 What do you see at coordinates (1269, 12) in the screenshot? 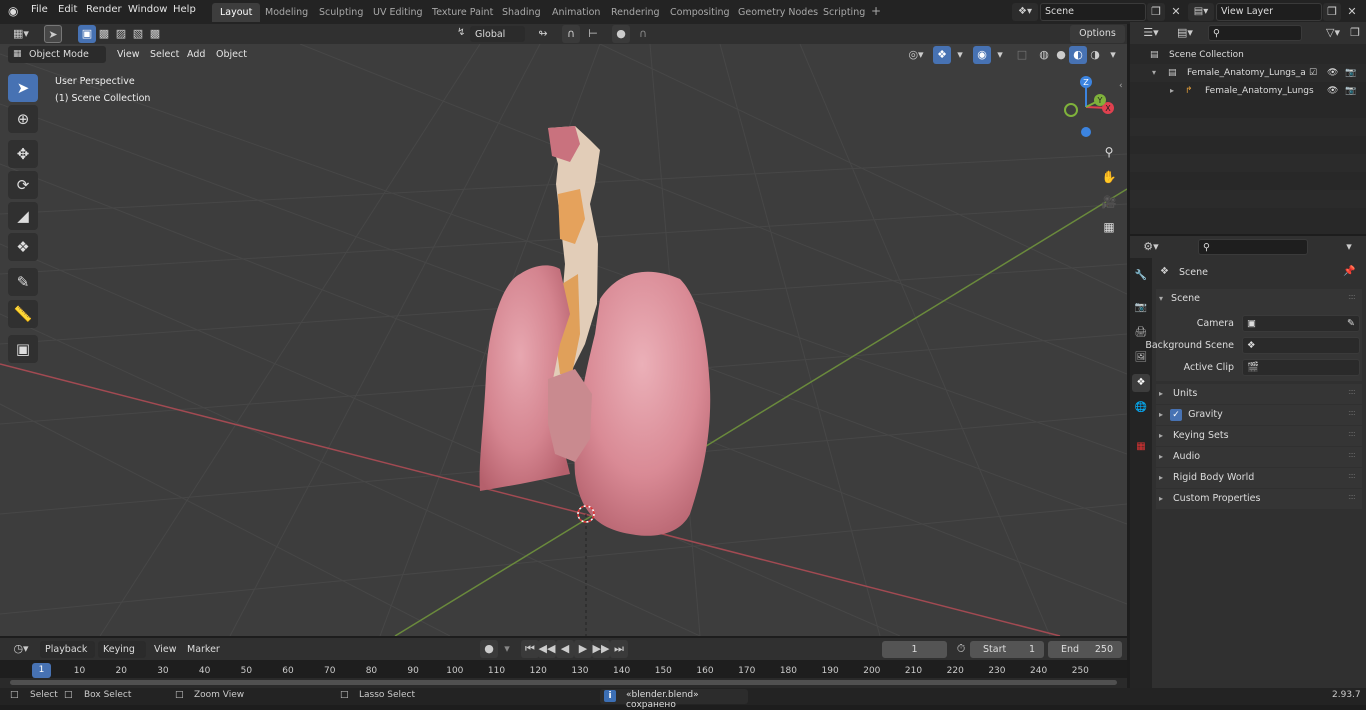
I see `view-layer-field: View Layer` at bounding box center [1269, 12].